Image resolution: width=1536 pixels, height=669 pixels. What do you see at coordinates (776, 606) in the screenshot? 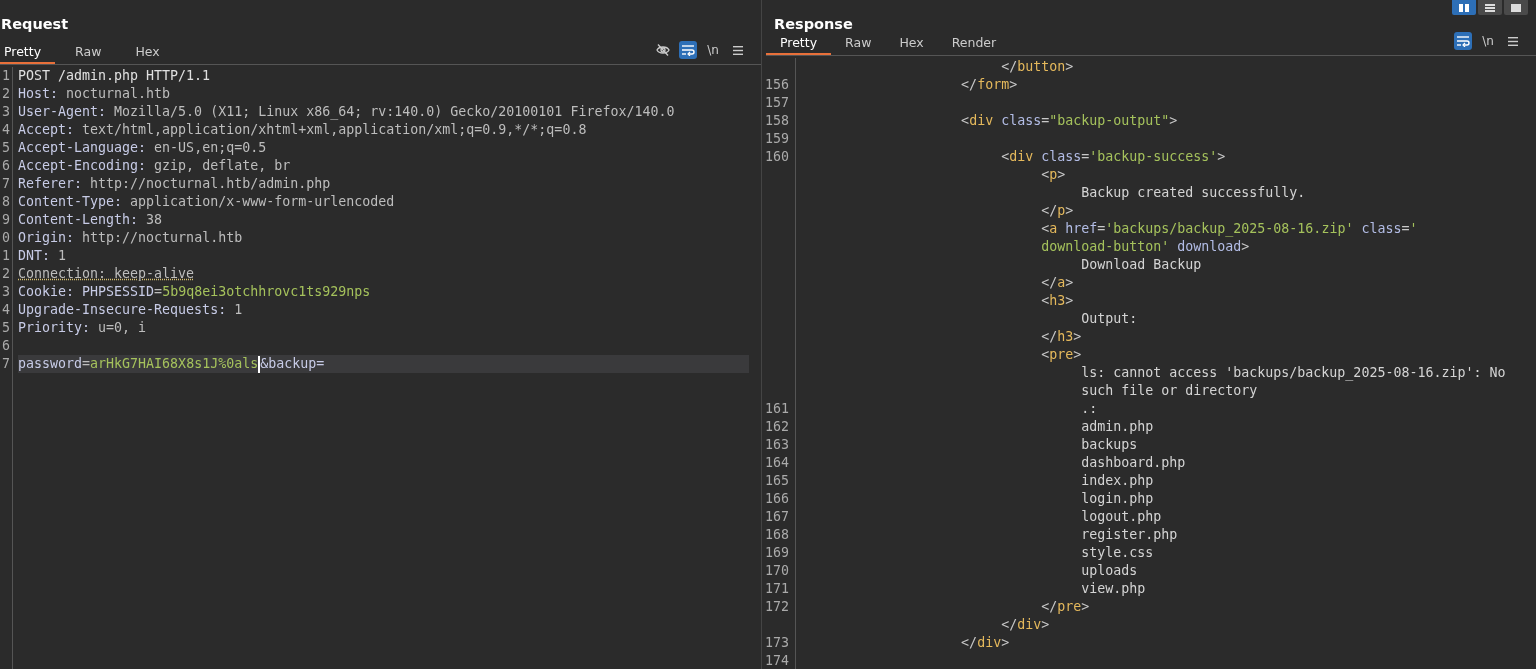
I see `line-number: 172` at bounding box center [776, 606].